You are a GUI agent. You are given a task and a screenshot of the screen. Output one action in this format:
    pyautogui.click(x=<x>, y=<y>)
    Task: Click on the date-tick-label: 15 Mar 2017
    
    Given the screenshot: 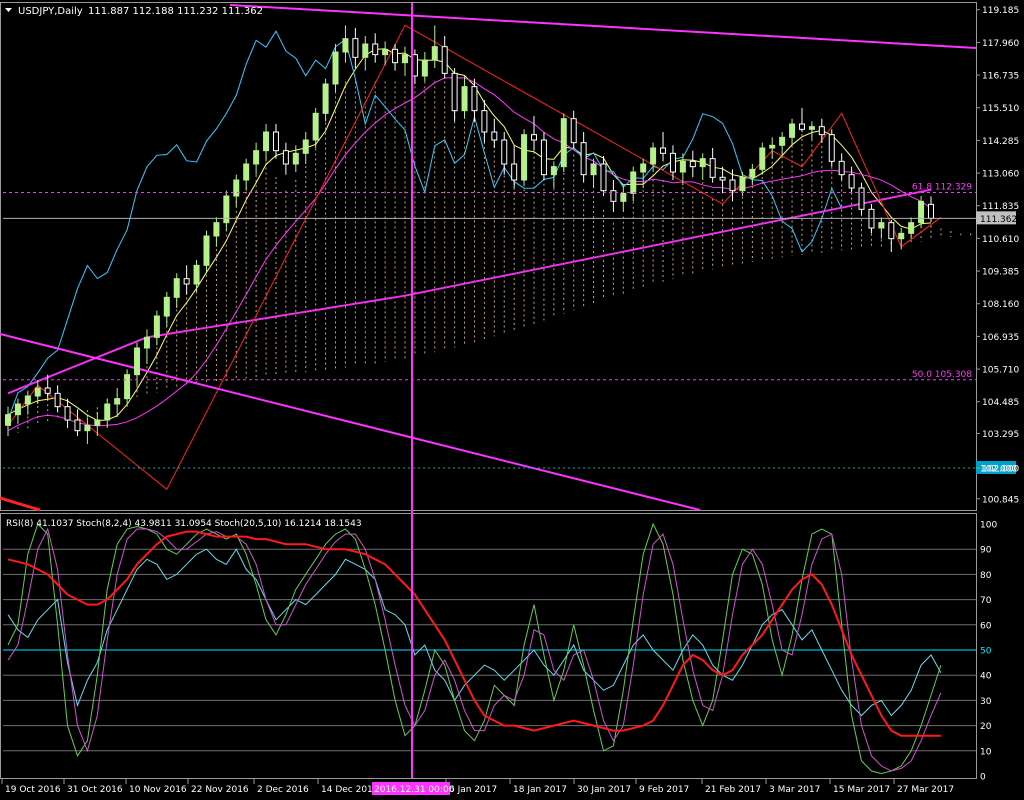 What is the action you would take?
    pyautogui.click(x=861, y=790)
    